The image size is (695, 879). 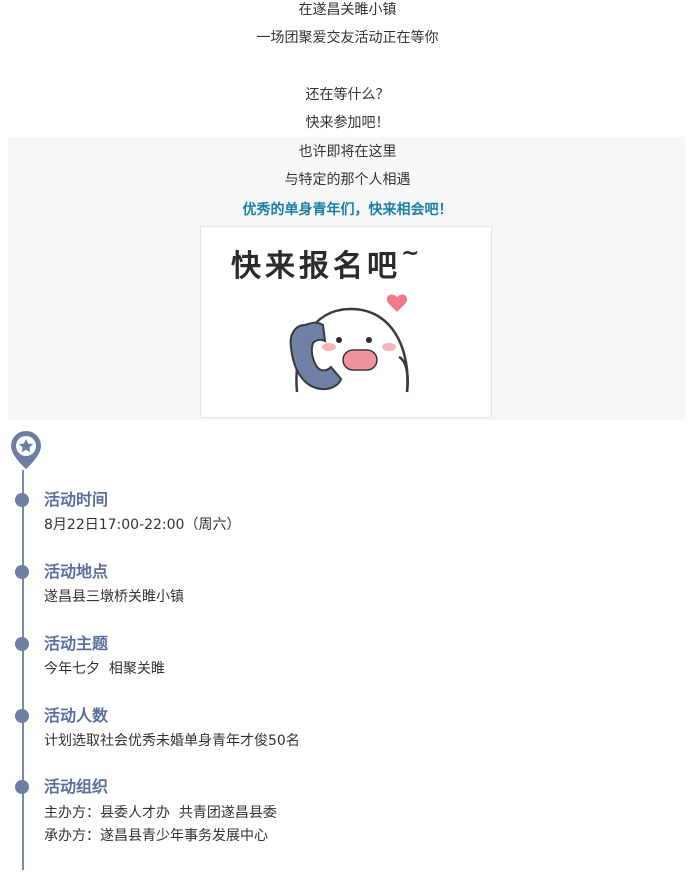 What do you see at coordinates (347, 210) in the screenshot?
I see `intro-highlight: 优秀的单身青年们，快来相会吧！` at bounding box center [347, 210].